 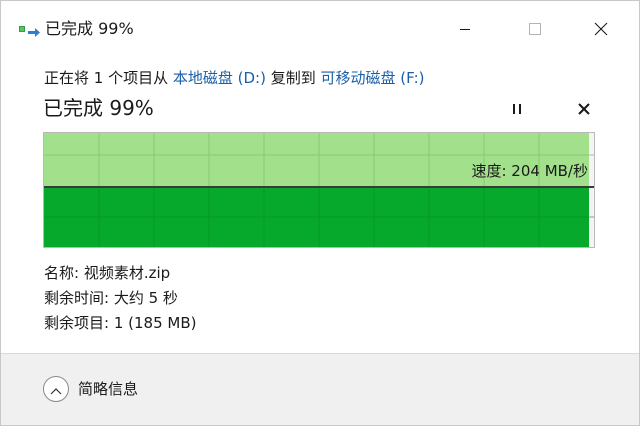 I want to click on maximize-icon, so click(x=535, y=29).